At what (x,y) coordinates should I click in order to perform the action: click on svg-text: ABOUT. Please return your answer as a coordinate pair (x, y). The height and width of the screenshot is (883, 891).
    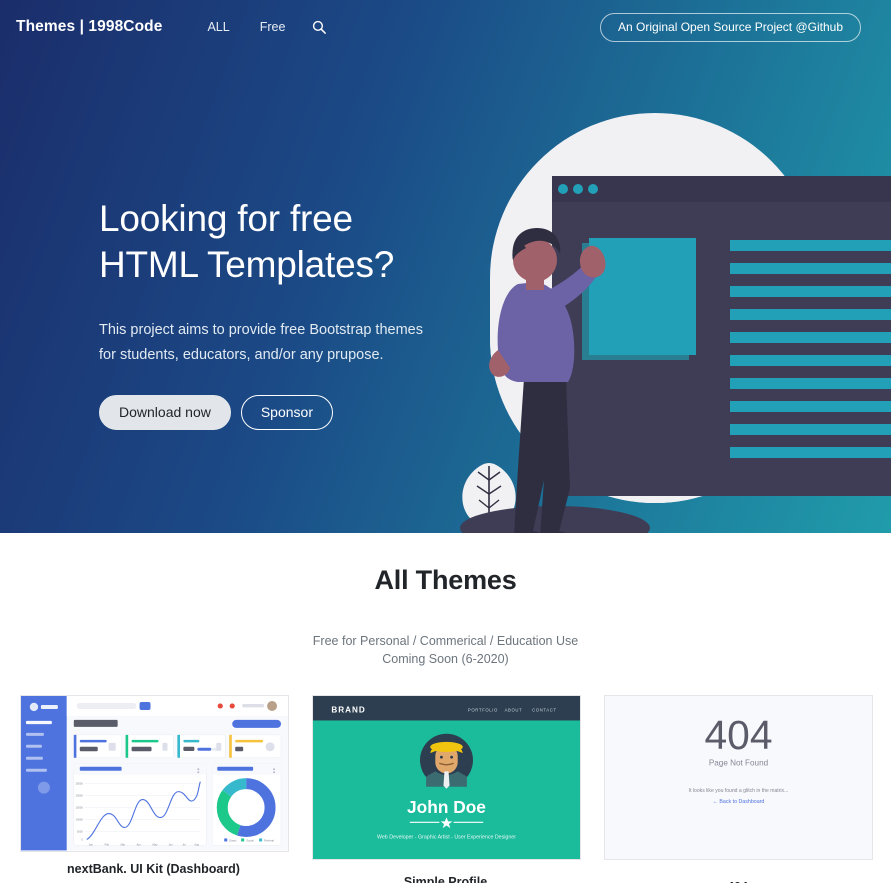
    Looking at the image, I should click on (514, 710).